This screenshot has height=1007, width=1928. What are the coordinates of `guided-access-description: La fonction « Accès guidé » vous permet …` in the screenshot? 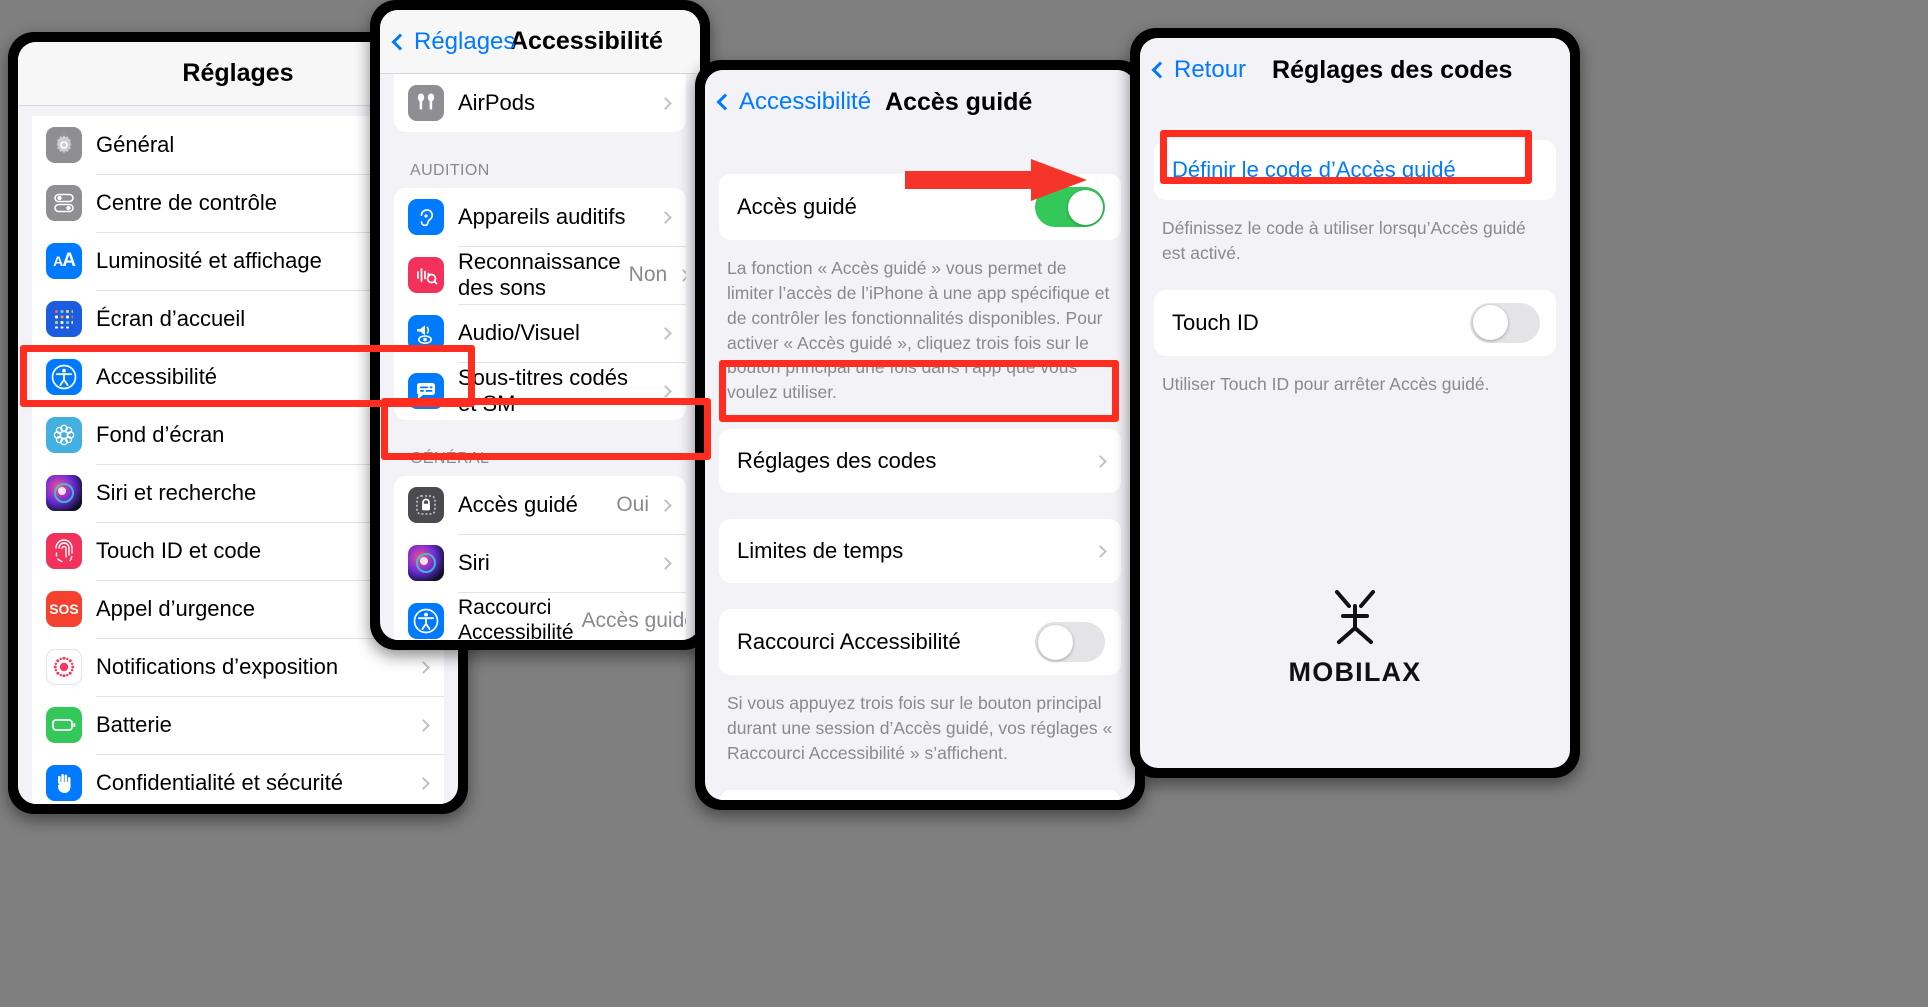 It's located at (918, 330).